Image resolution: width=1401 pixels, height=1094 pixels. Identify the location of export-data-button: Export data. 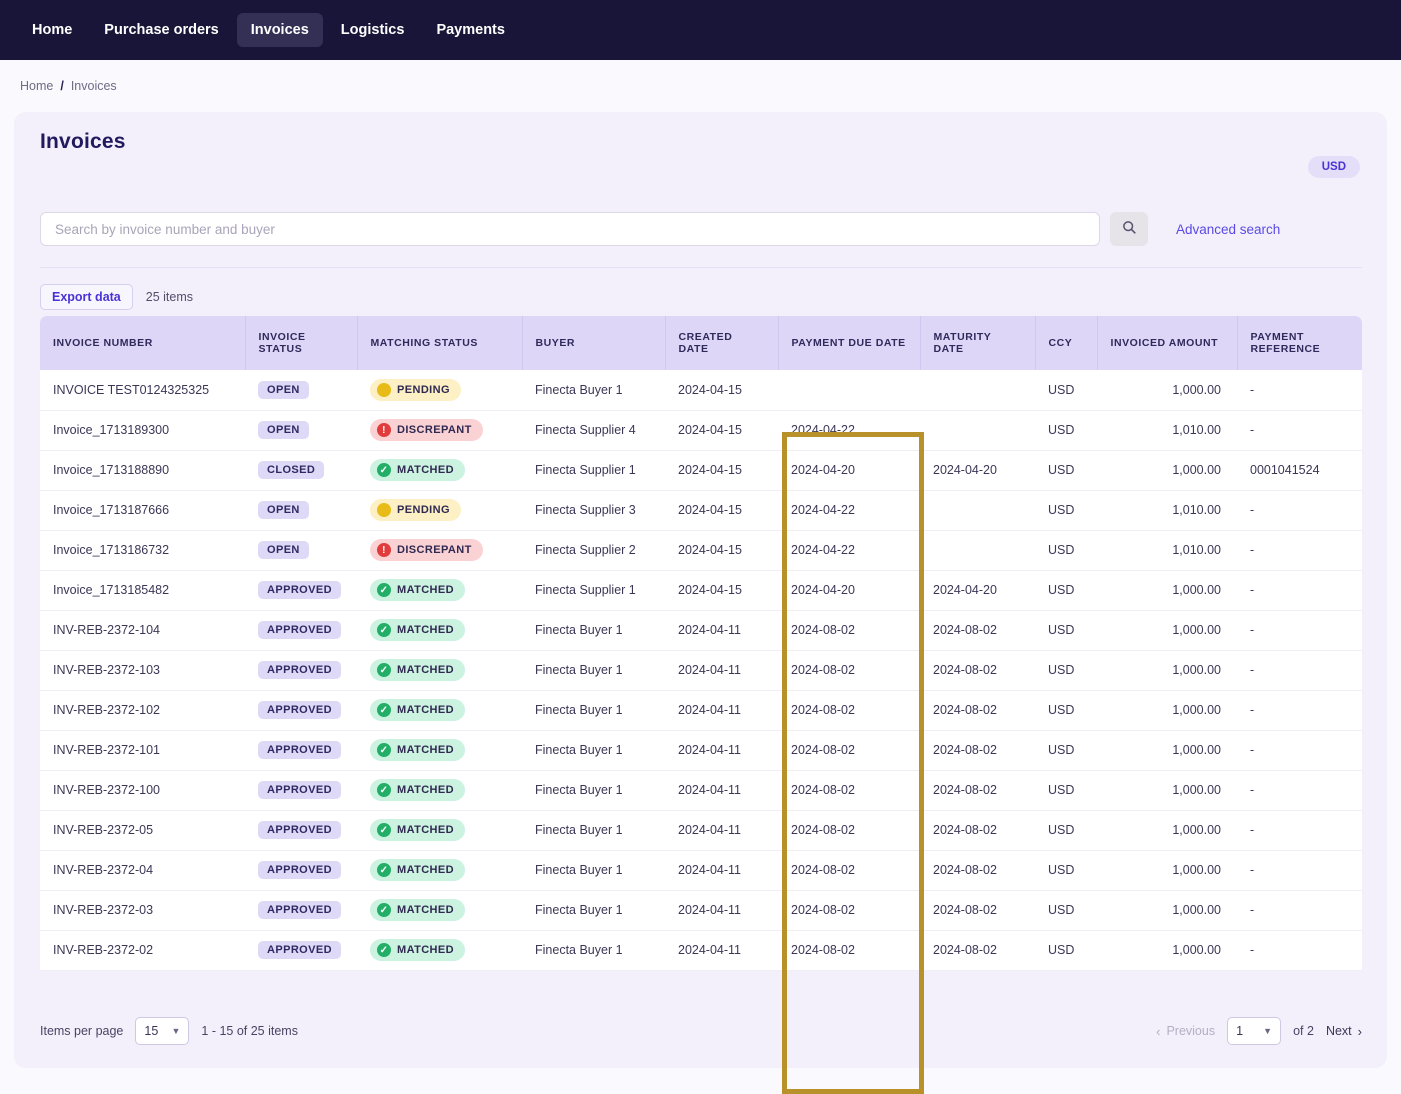
(86, 297).